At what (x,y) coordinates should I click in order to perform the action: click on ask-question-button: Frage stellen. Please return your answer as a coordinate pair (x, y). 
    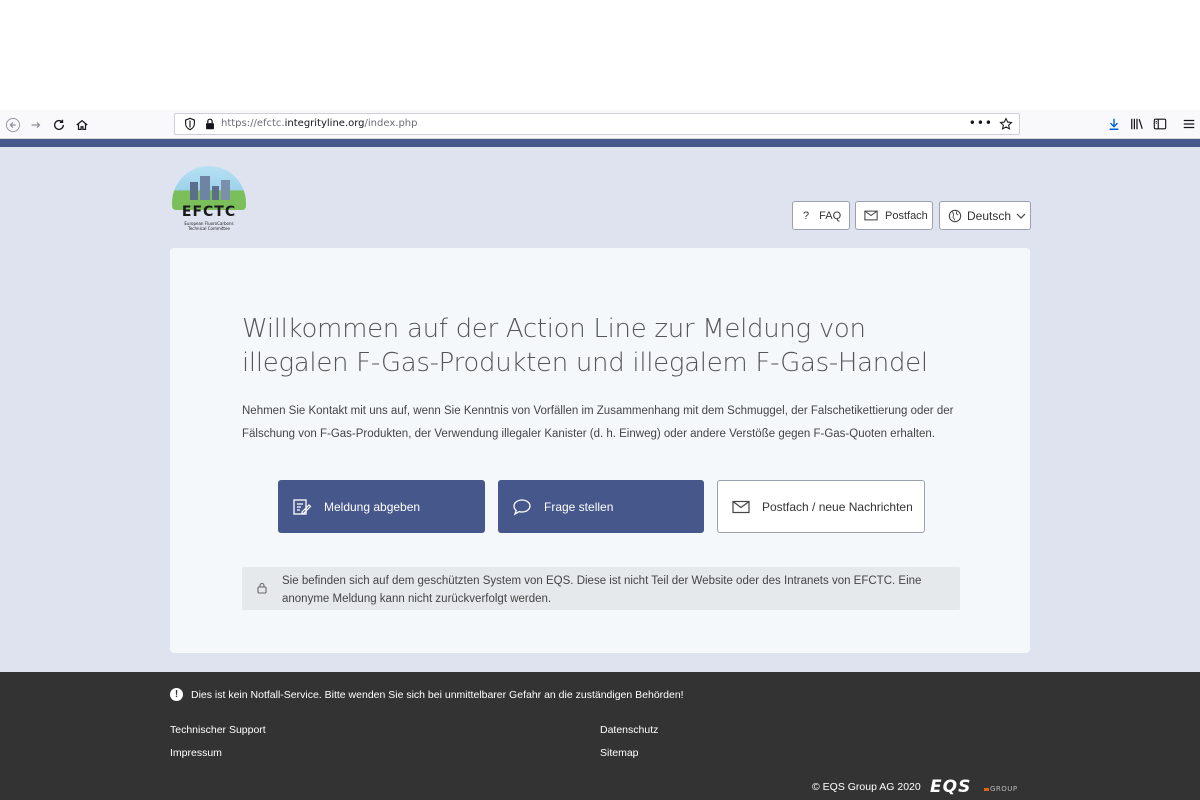
    Looking at the image, I should click on (601, 506).